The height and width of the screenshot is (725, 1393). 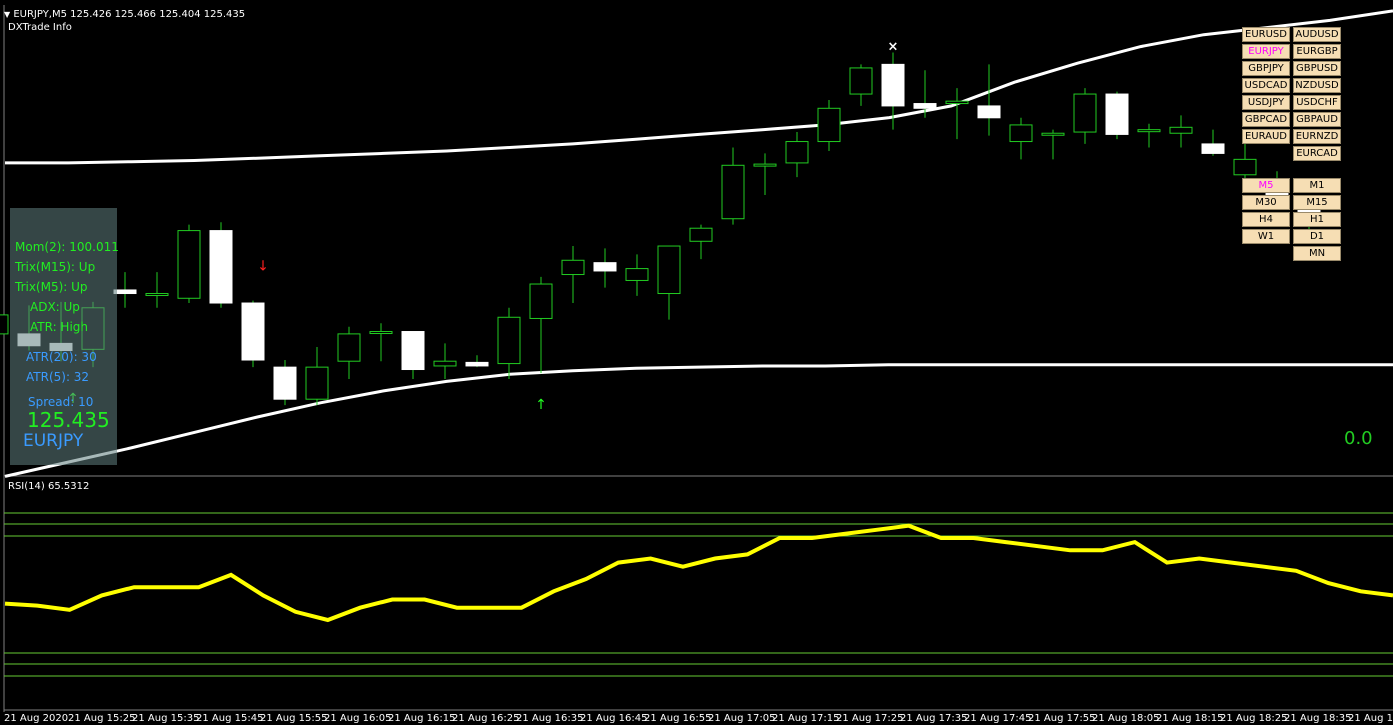 What do you see at coordinates (1266, 219) in the screenshot?
I see `timeframe-button-h4: H4` at bounding box center [1266, 219].